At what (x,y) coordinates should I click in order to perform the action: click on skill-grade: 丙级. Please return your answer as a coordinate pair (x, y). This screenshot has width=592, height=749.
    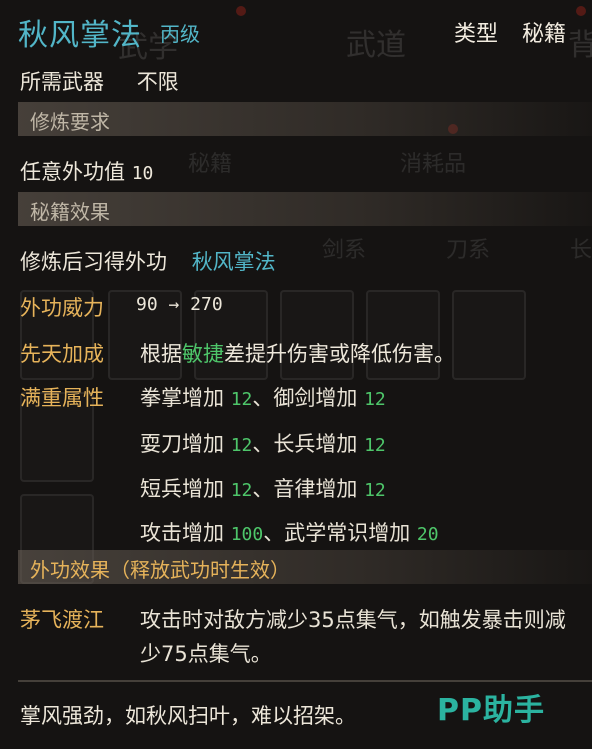
    Looking at the image, I should click on (180, 34).